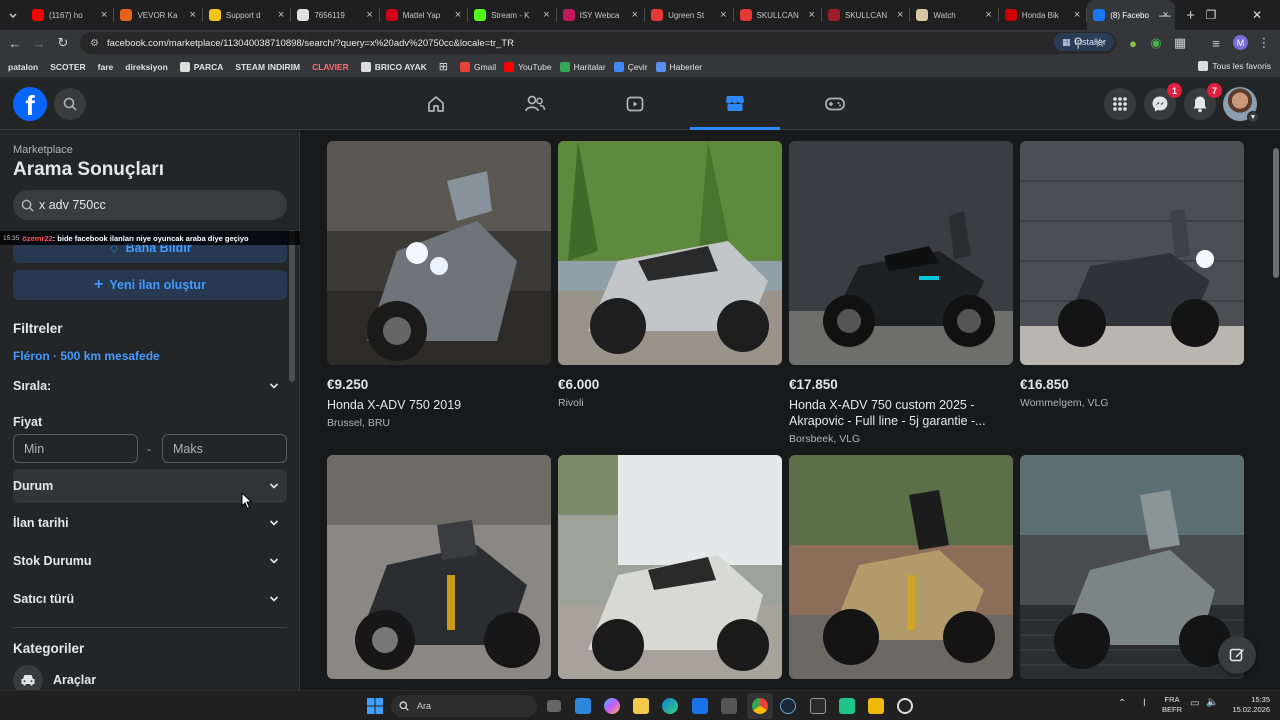 The image size is (1280, 720). What do you see at coordinates (554, 706) in the screenshot?
I see `task-view-icon` at bounding box center [554, 706].